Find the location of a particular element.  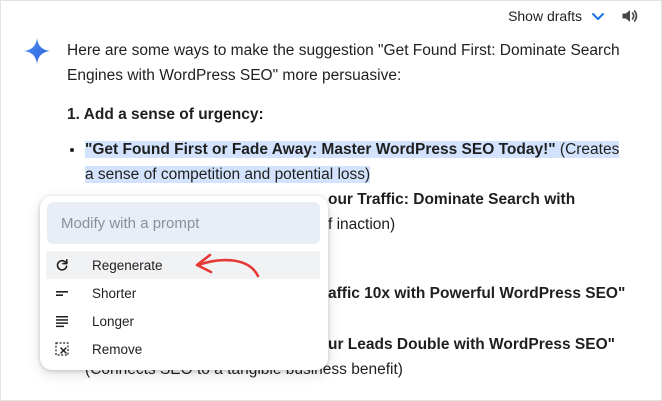

shorter-label: Shorter is located at coordinates (114, 293).